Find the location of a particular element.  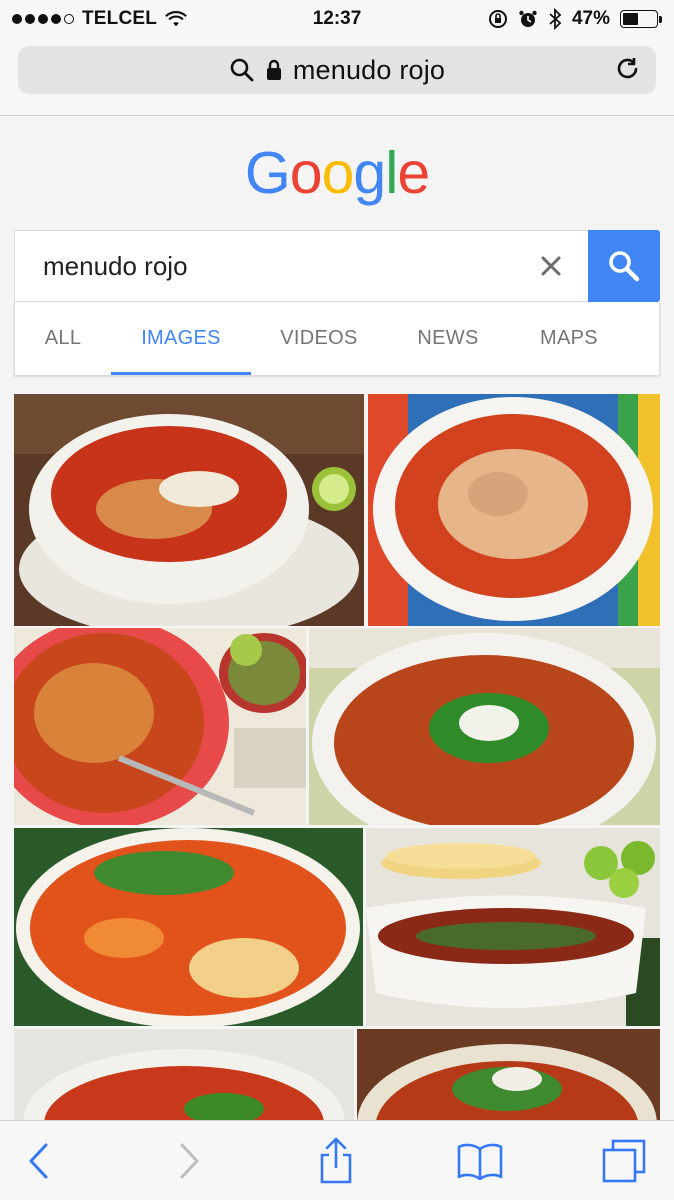

search-tabs: ALL IMAGES VIDEOS NEWS MAPS is located at coordinates (337, 339).